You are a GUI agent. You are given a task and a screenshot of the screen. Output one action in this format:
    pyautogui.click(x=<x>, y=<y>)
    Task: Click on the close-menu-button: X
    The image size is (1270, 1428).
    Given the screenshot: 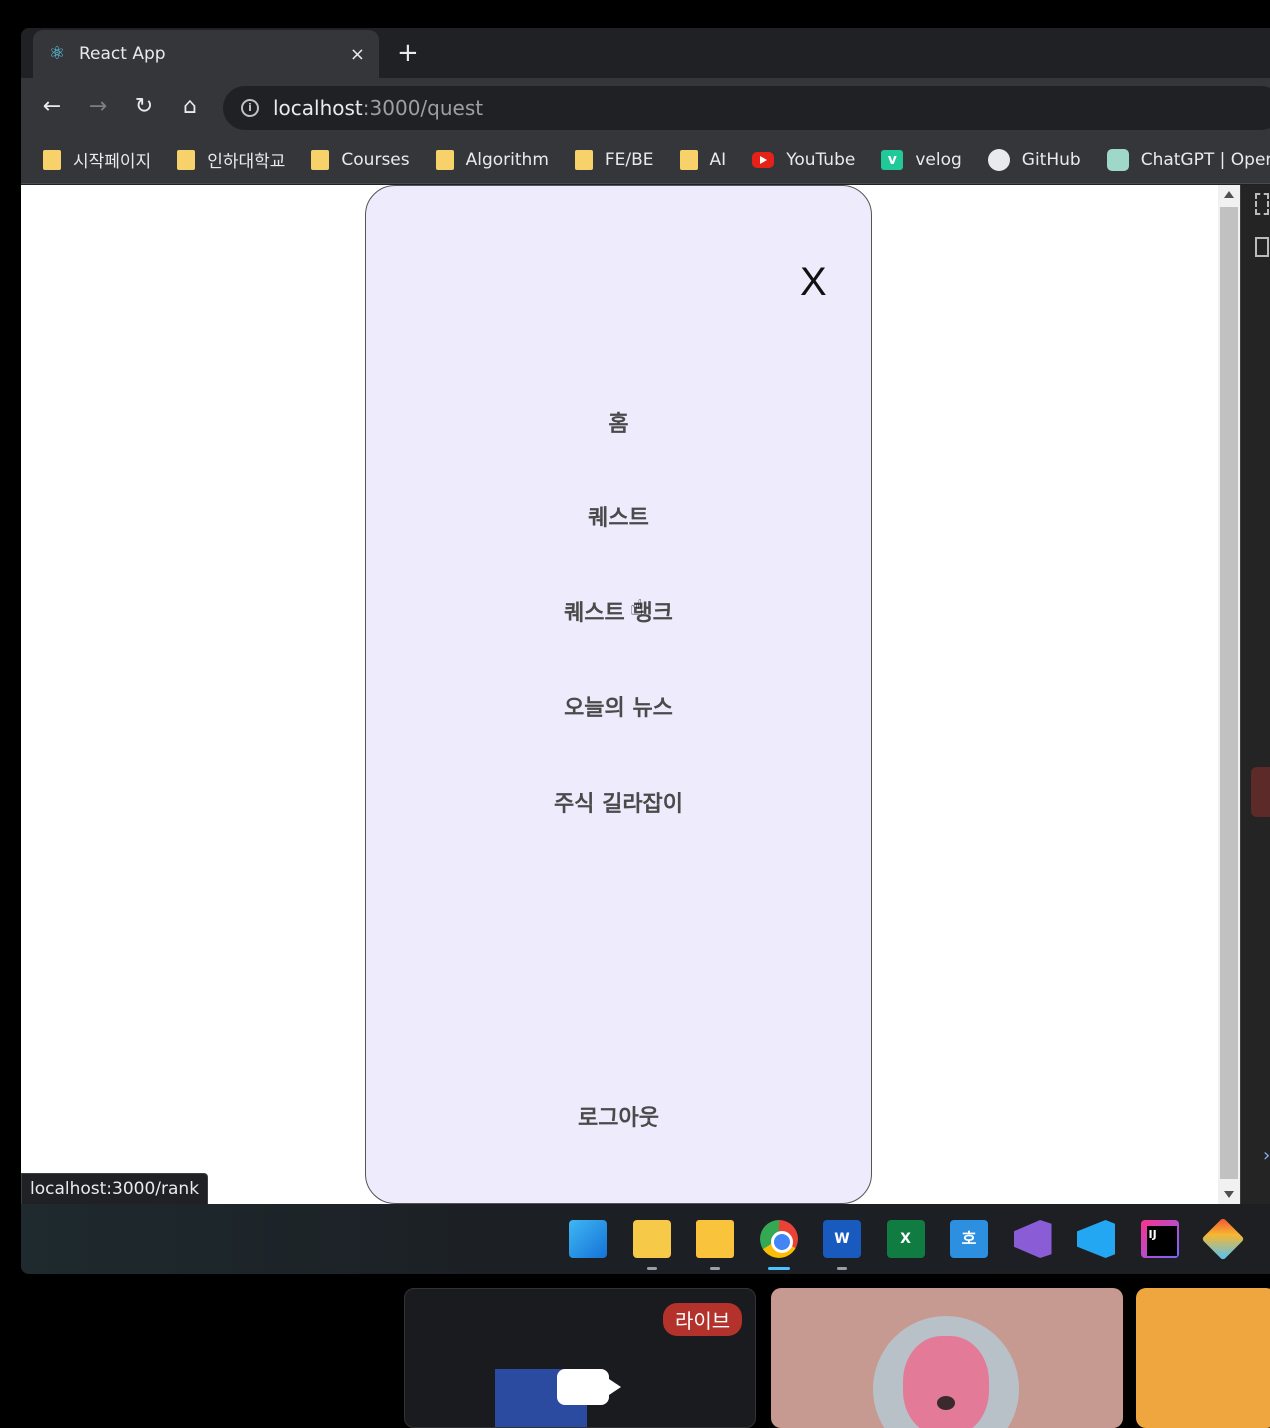 What is the action you would take?
    pyautogui.click(x=813, y=282)
    